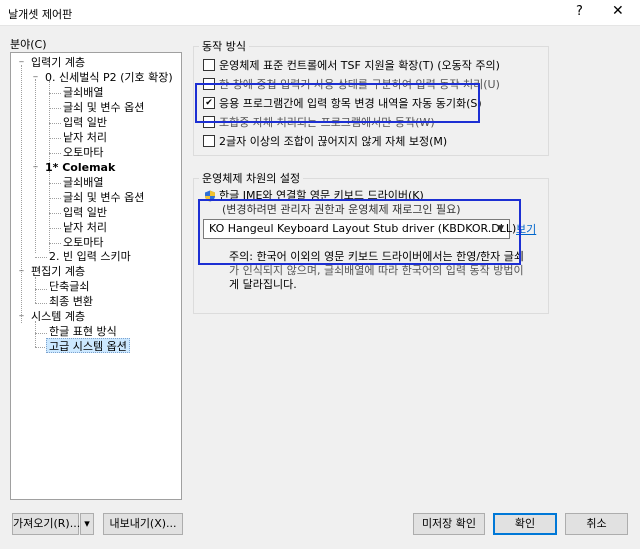  What do you see at coordinates (351, 65) in the screenshot?
I see `option-tsf-extend: 운영체제 표준 컨트롤에서 TSF 지원을 확장(T) (오동작 주의)` at bounding box center [351, 65].